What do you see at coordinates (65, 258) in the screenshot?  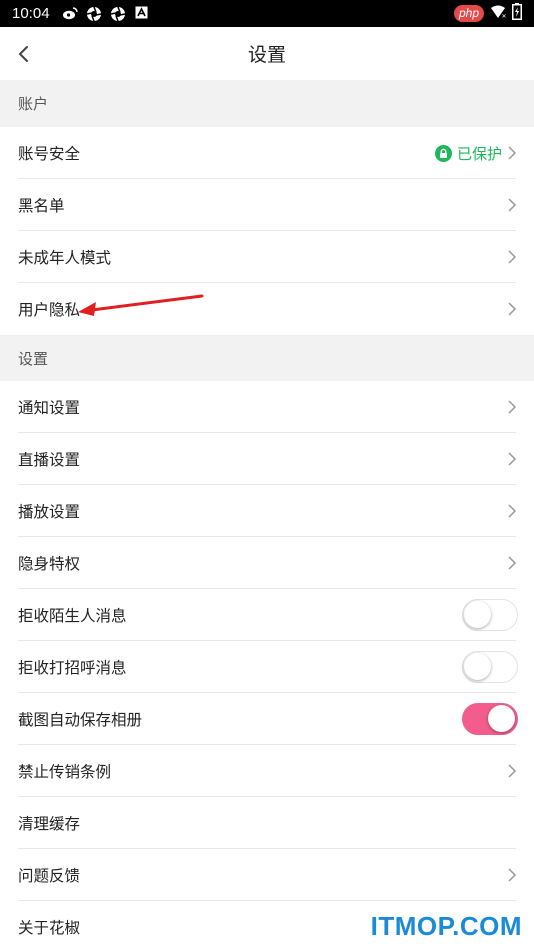 I see `row-label: 未成年人模式` at bounding box center [65, 258].